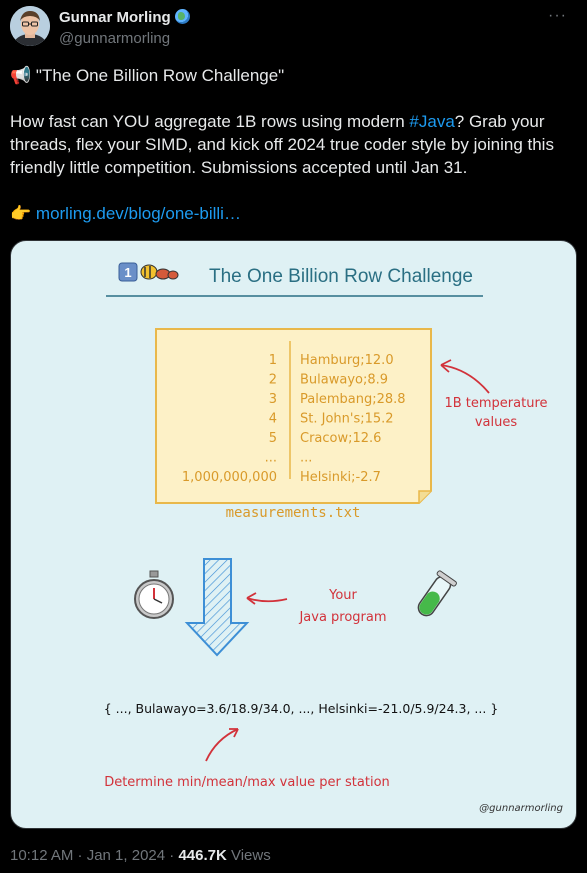 This screenshot has height=873, width=587. I want to click on test-tube-icon, so click(437, 593).